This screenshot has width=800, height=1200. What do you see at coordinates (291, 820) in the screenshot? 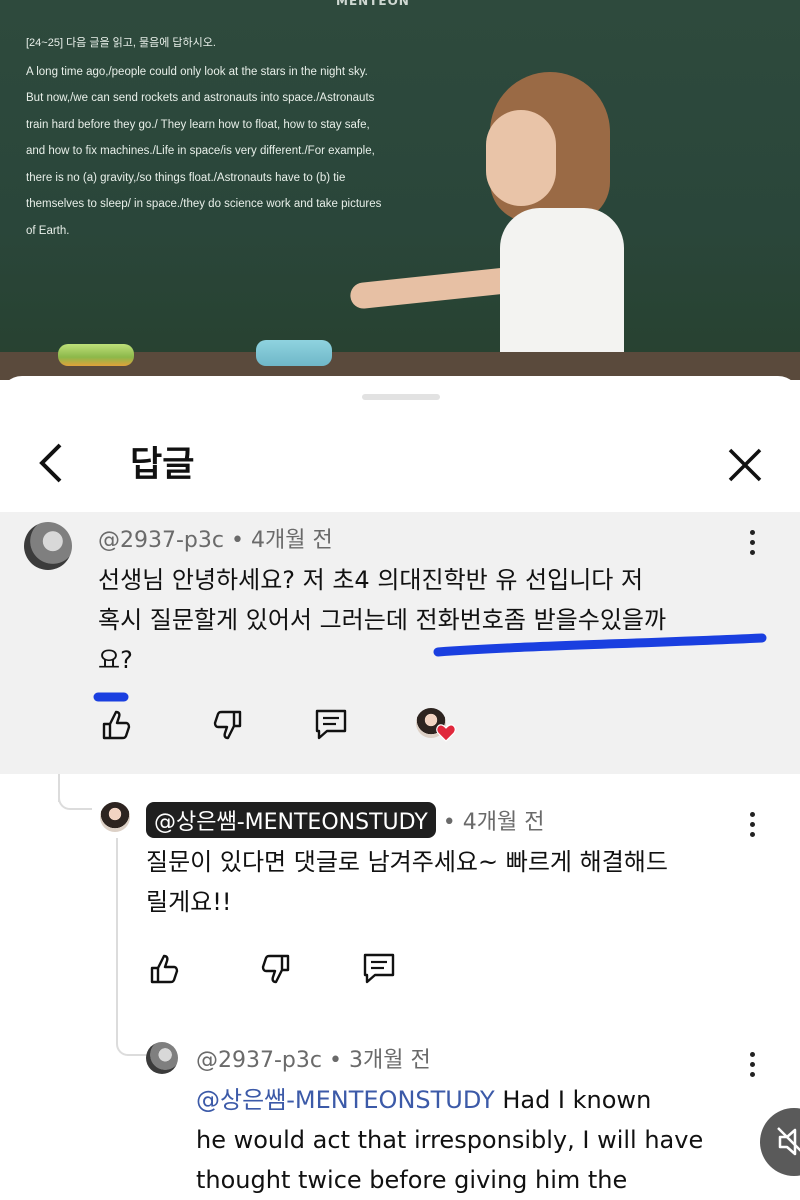
I see `creator-handle-badge: @상은쌤-MENTEONSTUDY` at bounding box center [291, 820].